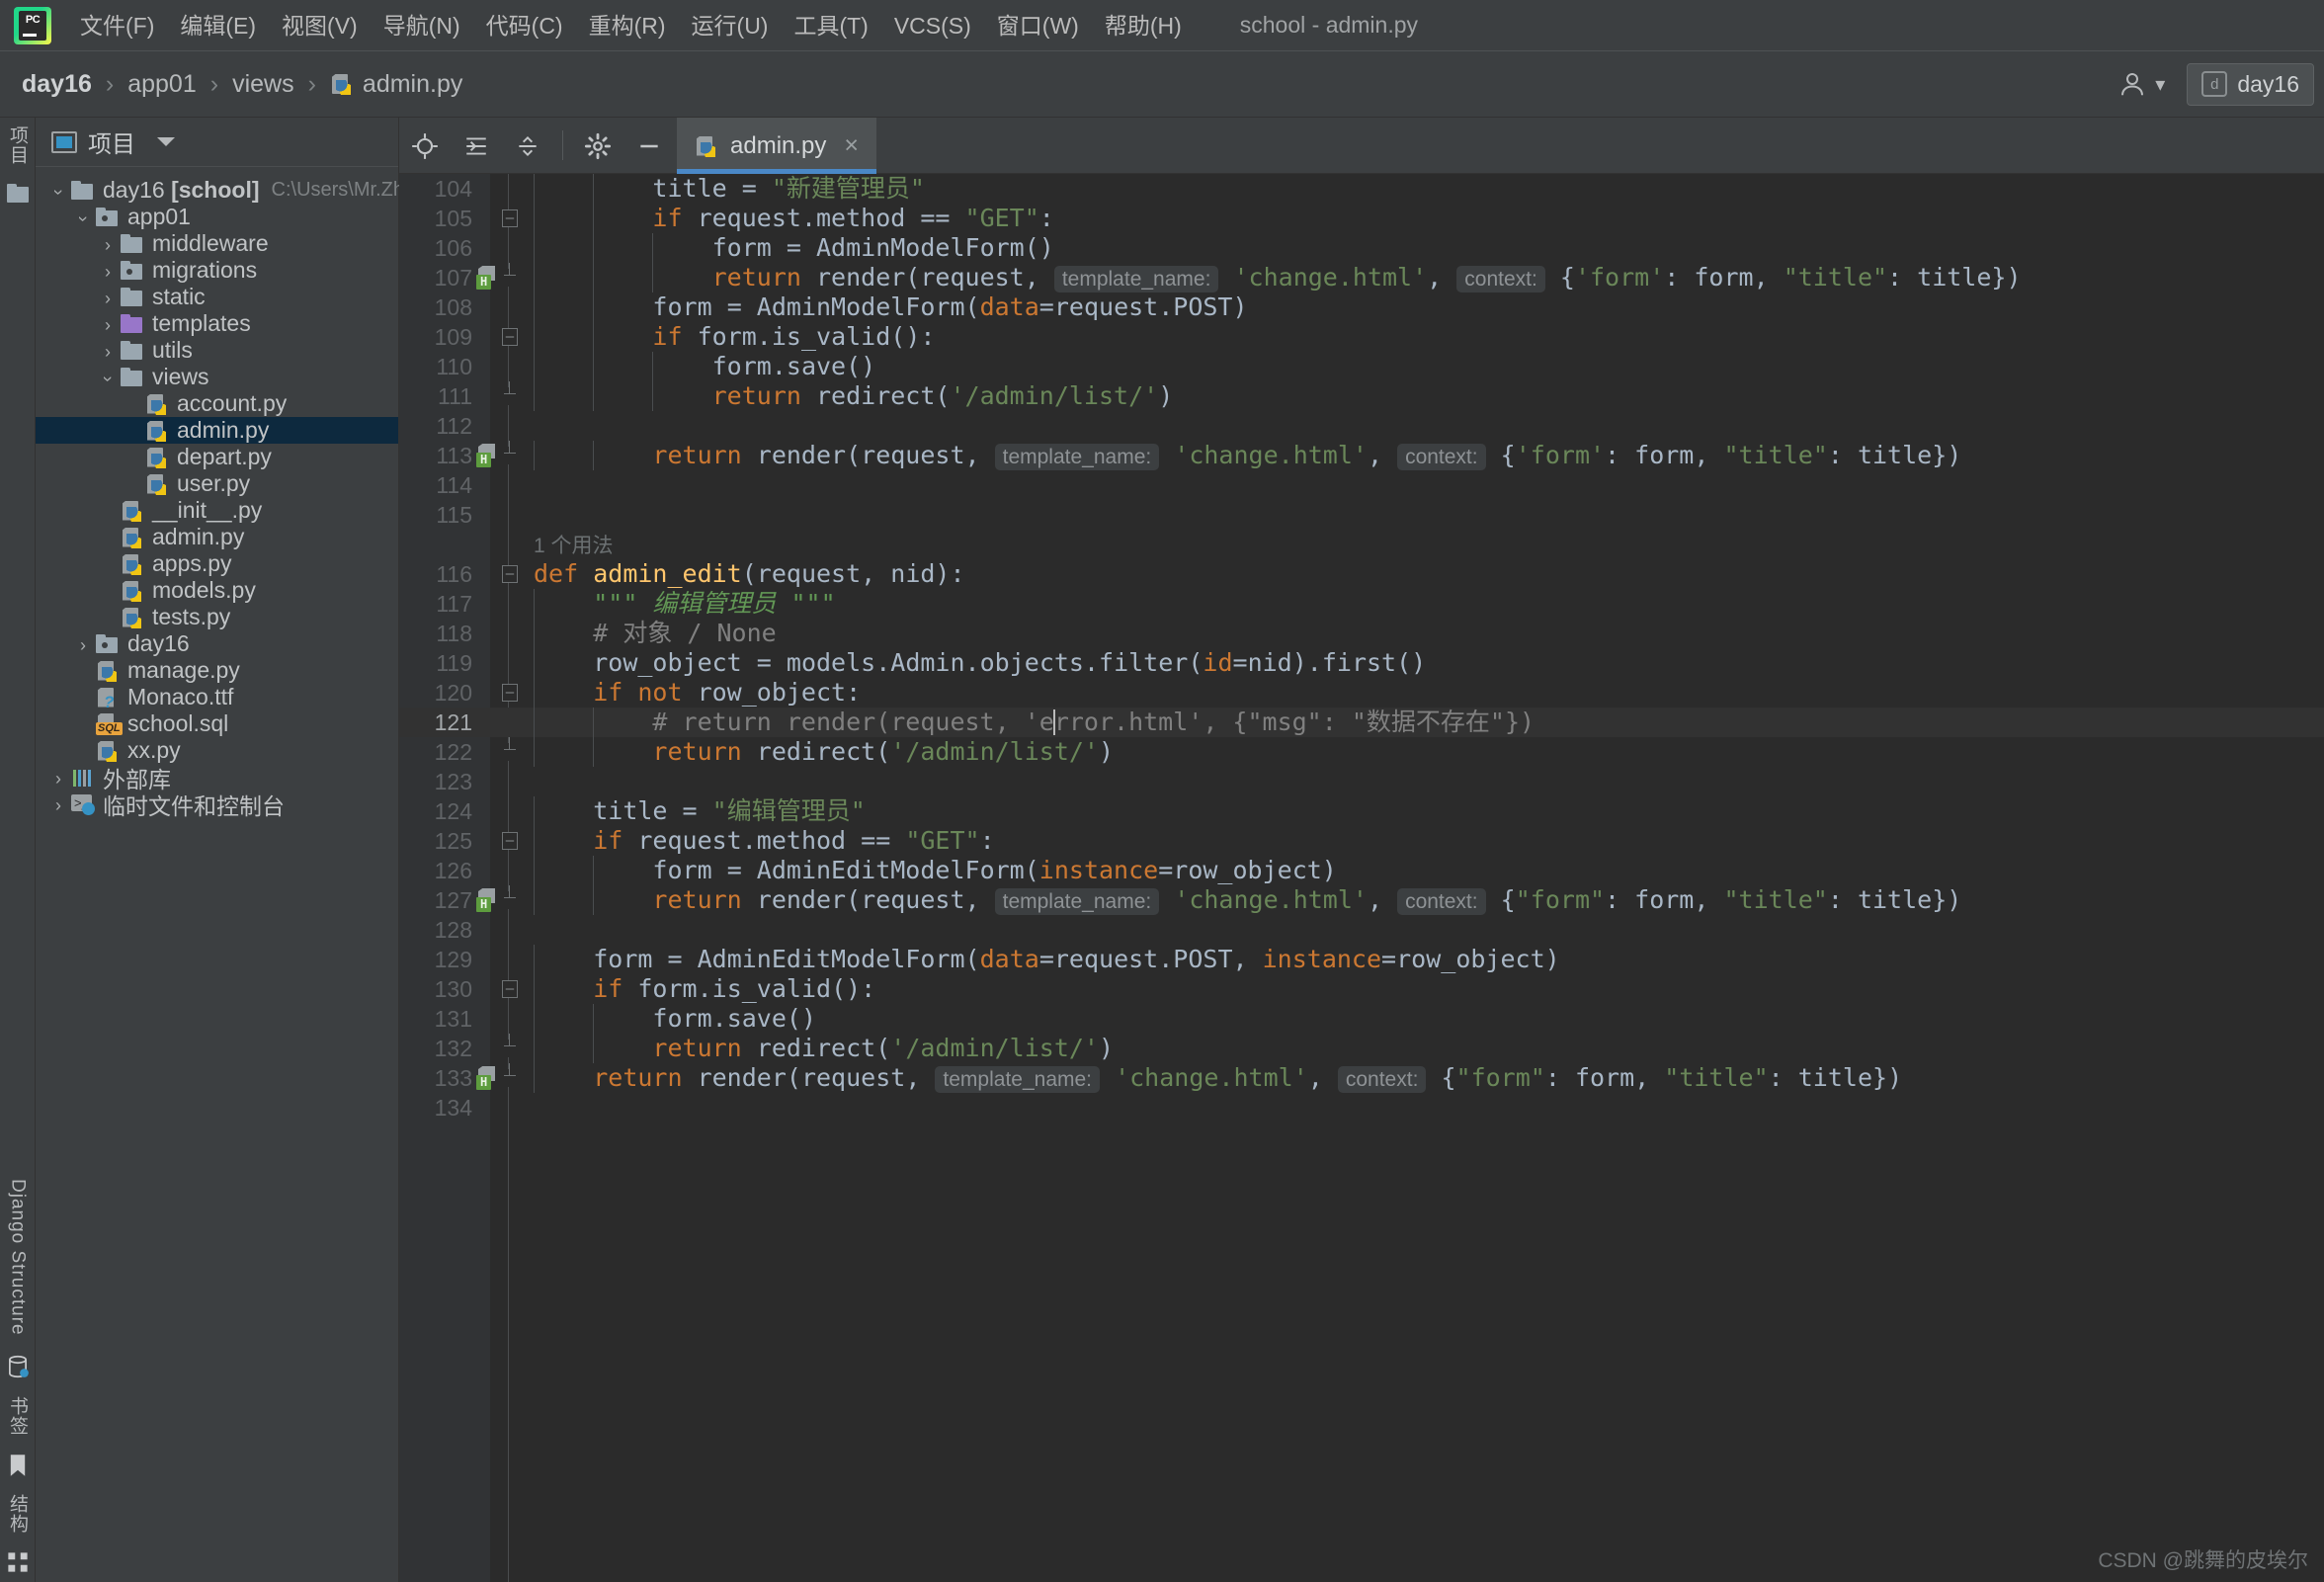 Image resolution: width=2324 pixels, height=1582 pixels. Describe the element at coordinates (1361, 485) in the screenshot. I see `code-line-114: 114` at that location.